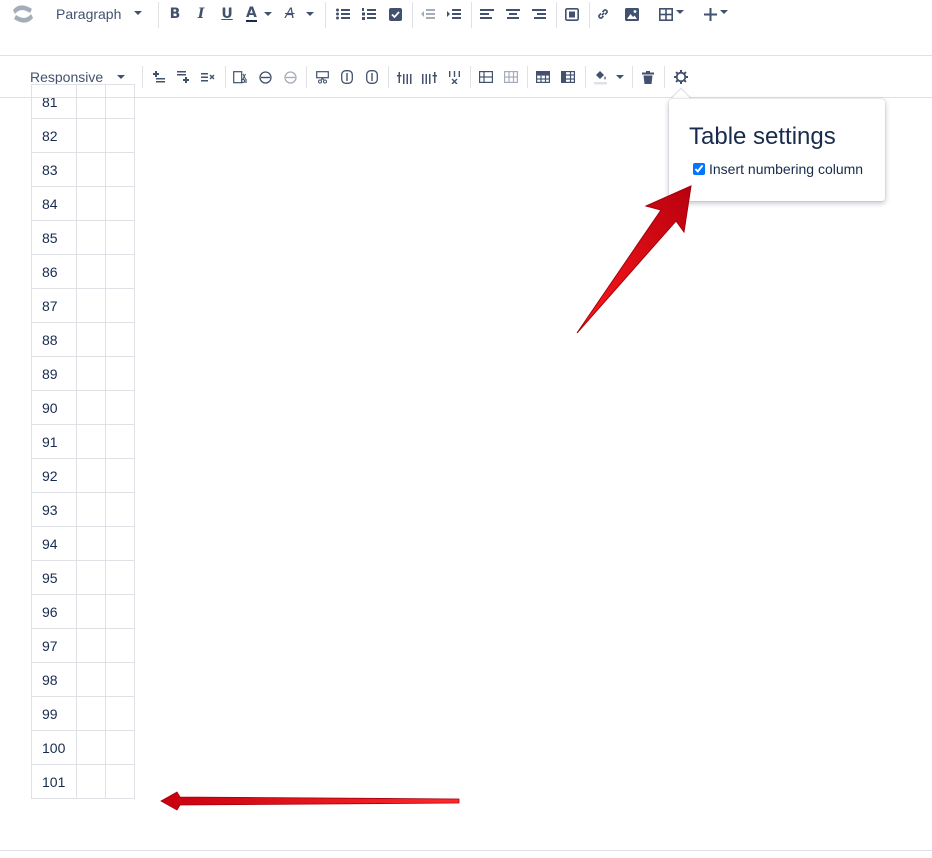  What do you see at coordinates (54, 645) in the screenshot?
I see `row-number-cell: 97` at bounding box center [54, 645].